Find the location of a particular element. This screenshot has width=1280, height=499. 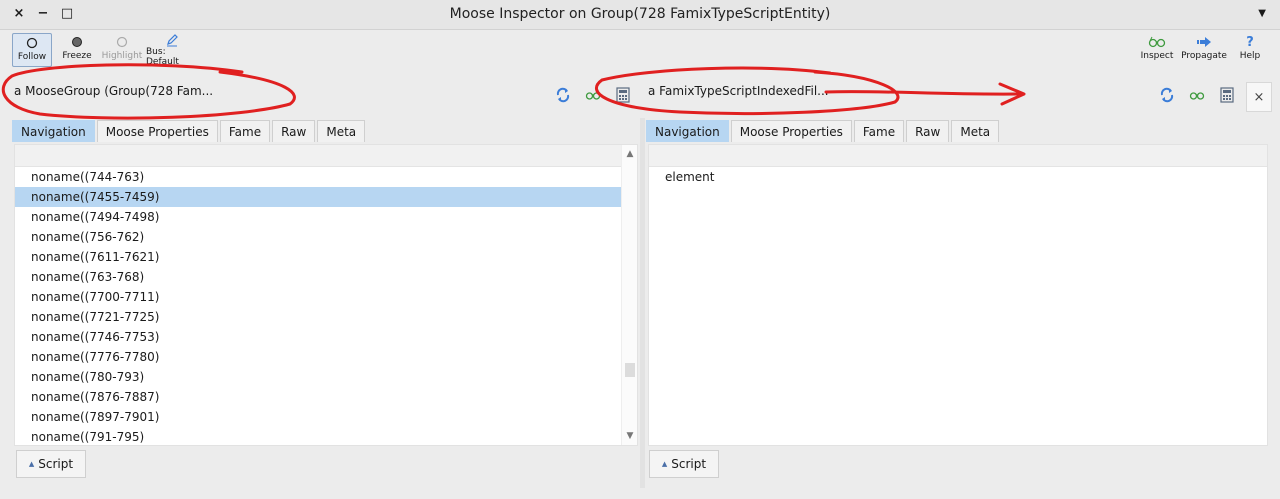

right-list: element is located at coordinates (958, 177).